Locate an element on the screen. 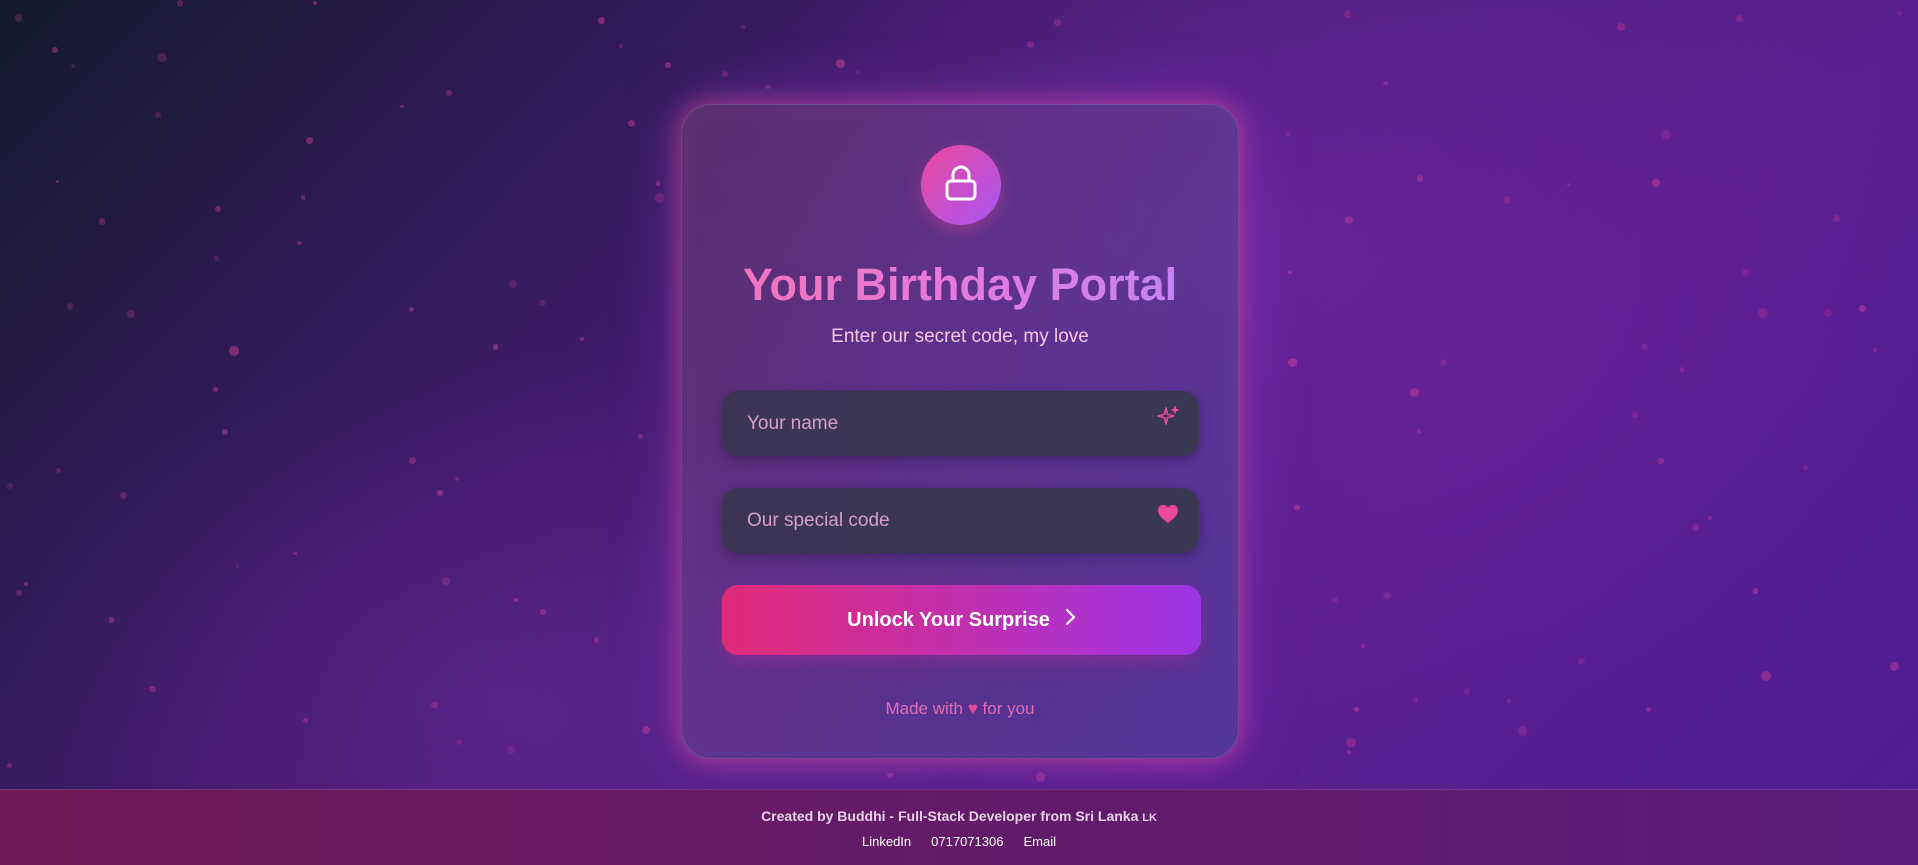 This screenshot has width=1918, height=865. lock-badge is located at coordinates (961, 185).